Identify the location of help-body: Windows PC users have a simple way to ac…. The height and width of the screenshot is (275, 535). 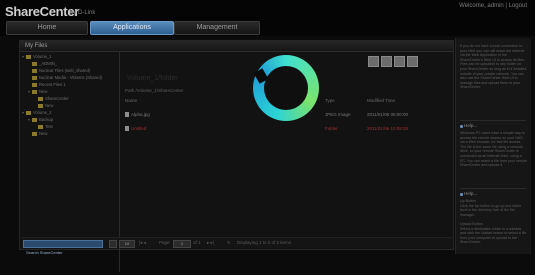
(494, 149).